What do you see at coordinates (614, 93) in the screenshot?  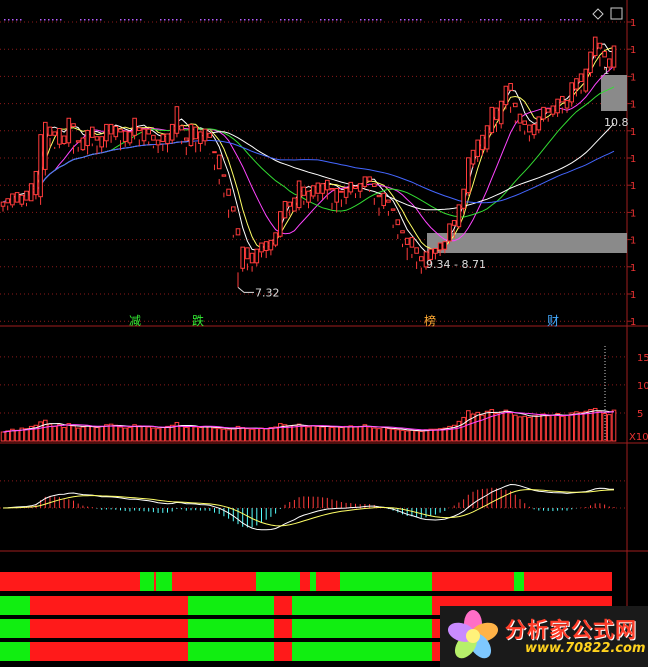 I see `resistance-zone` at bounding box center [614, 93].